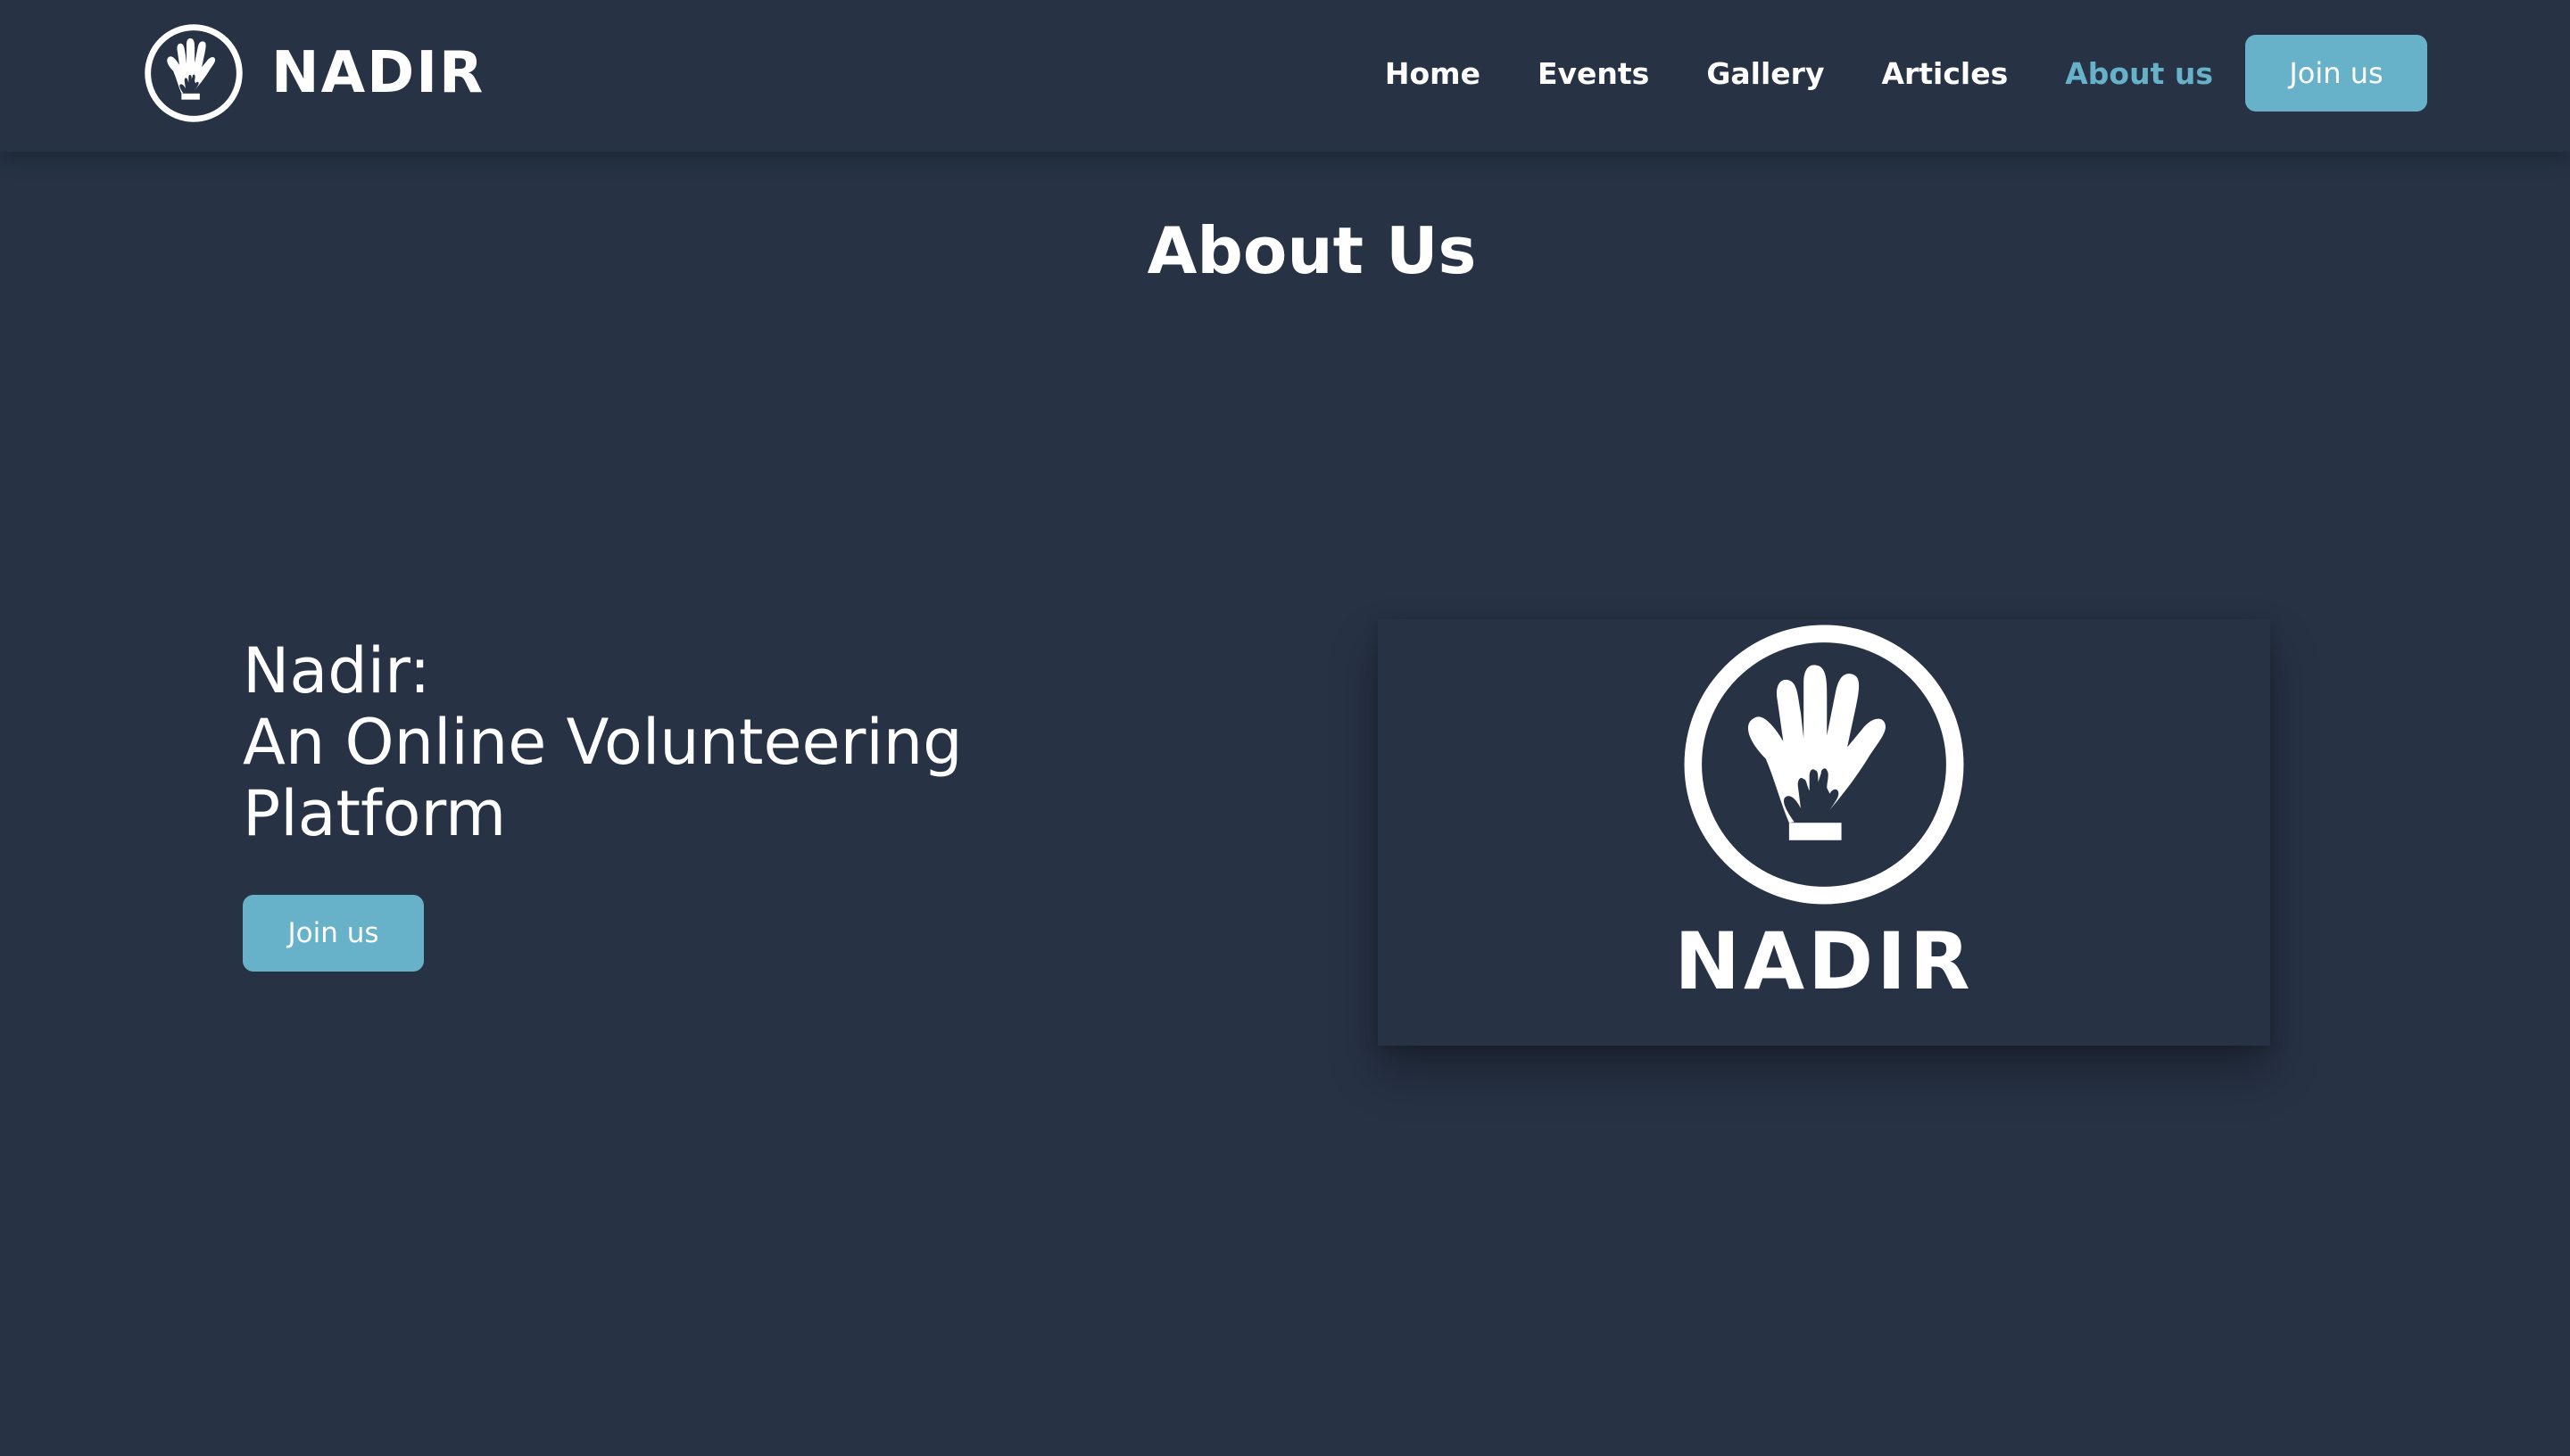 The height and width of the screenshot is (1456, 2570). What do you see at coordinates (337, 670) in the screenshot?
I see `hero-heading-line: Nadir:` at bounding box center [337, 670].